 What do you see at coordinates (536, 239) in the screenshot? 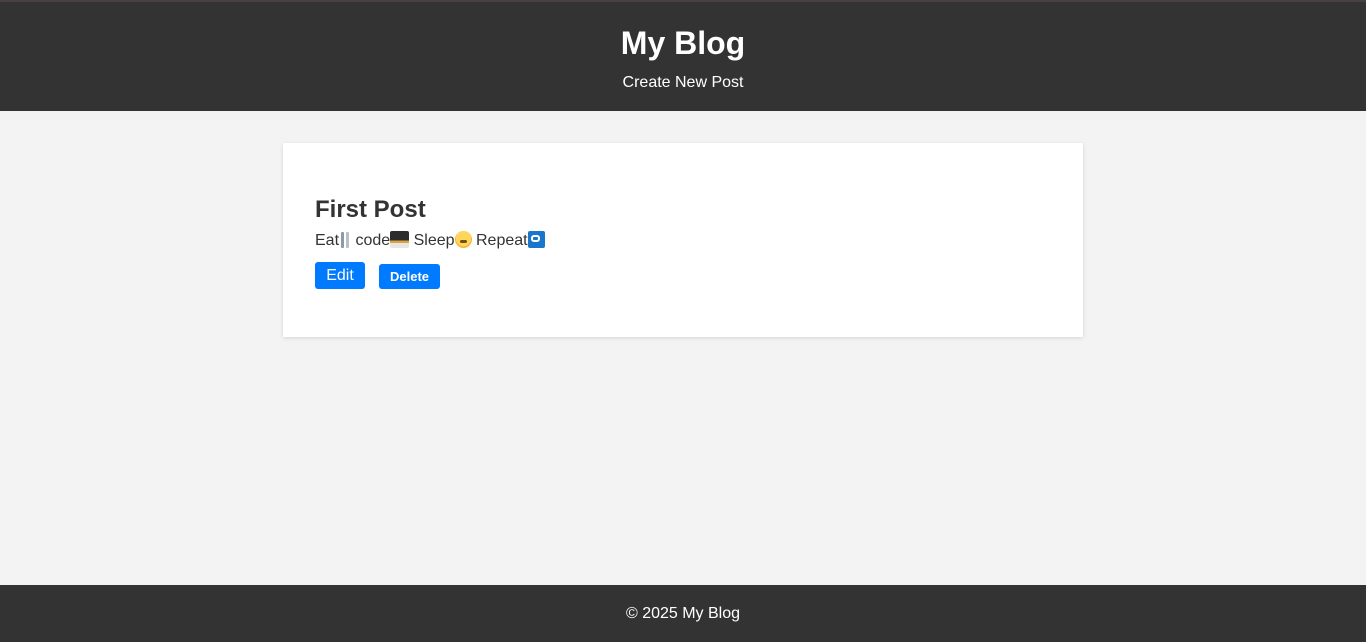
I see `repeat-icon` at bounding box center [536, 239].